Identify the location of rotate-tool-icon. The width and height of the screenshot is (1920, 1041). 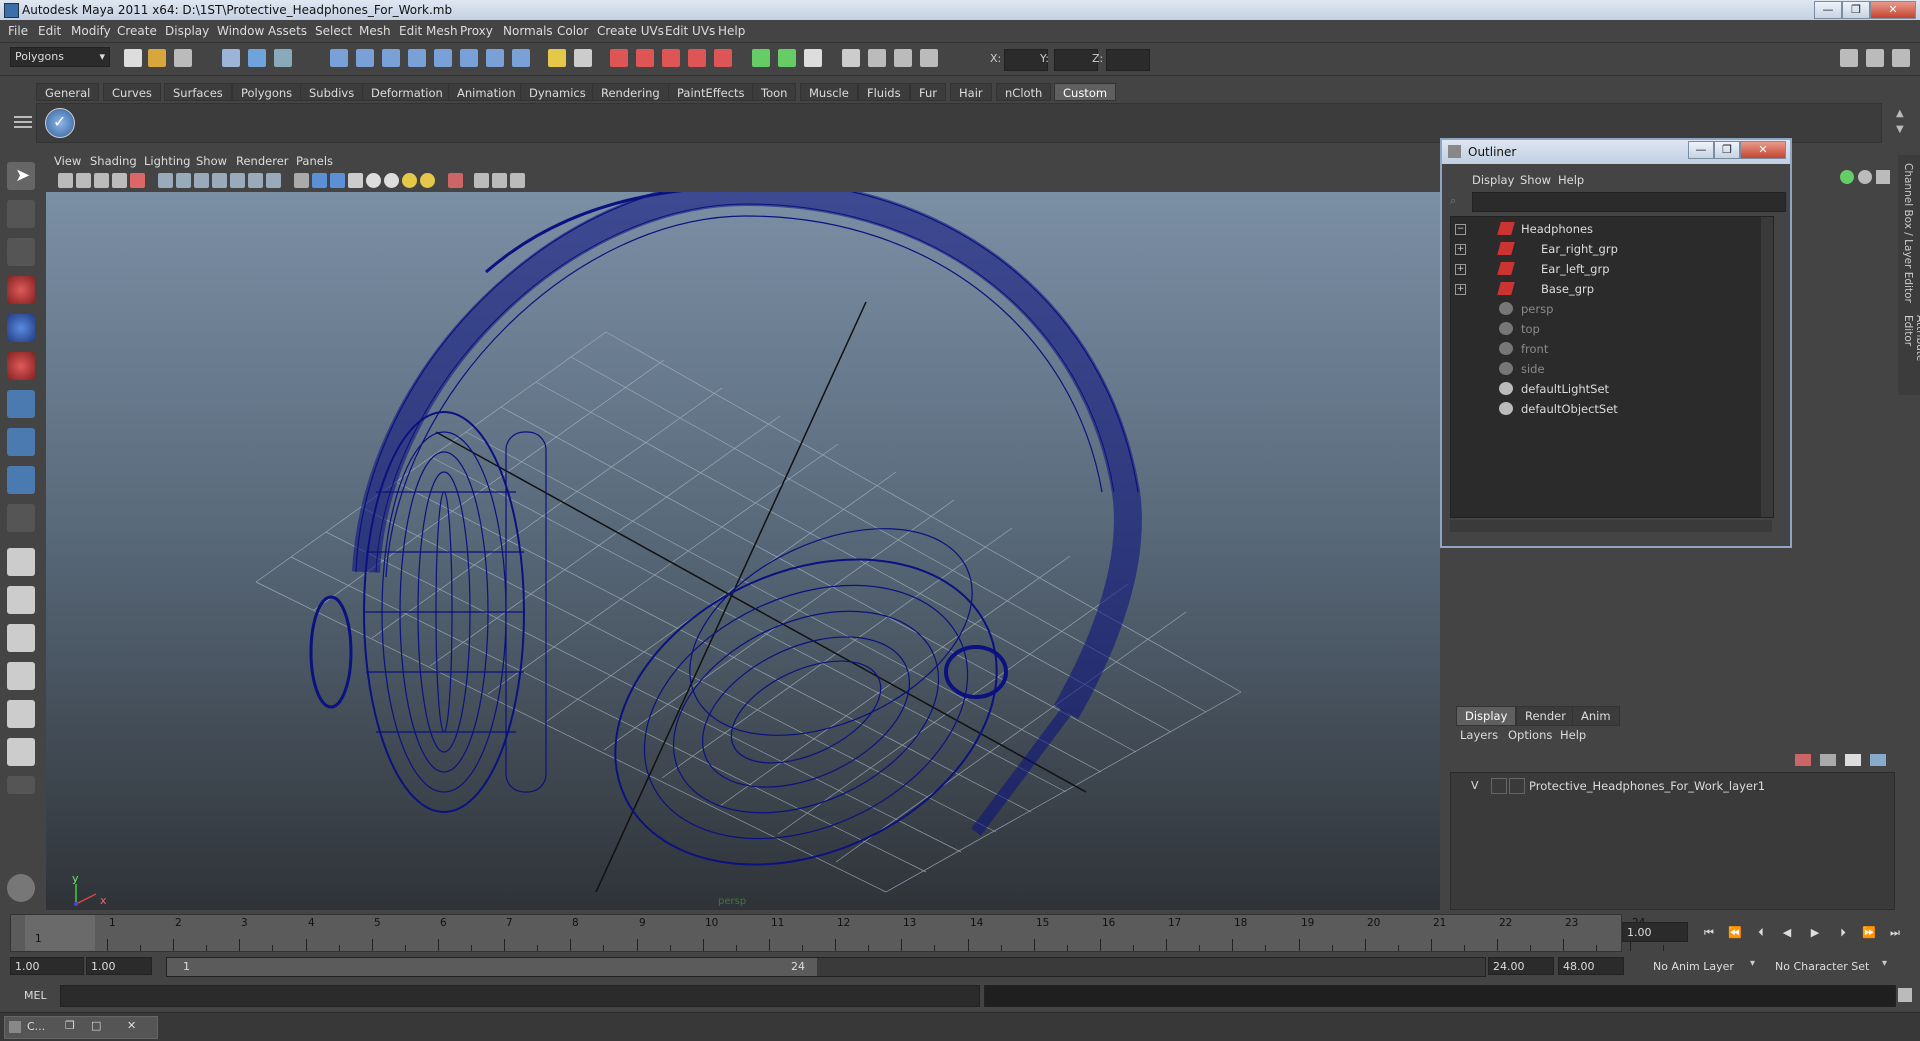
(21, 328).